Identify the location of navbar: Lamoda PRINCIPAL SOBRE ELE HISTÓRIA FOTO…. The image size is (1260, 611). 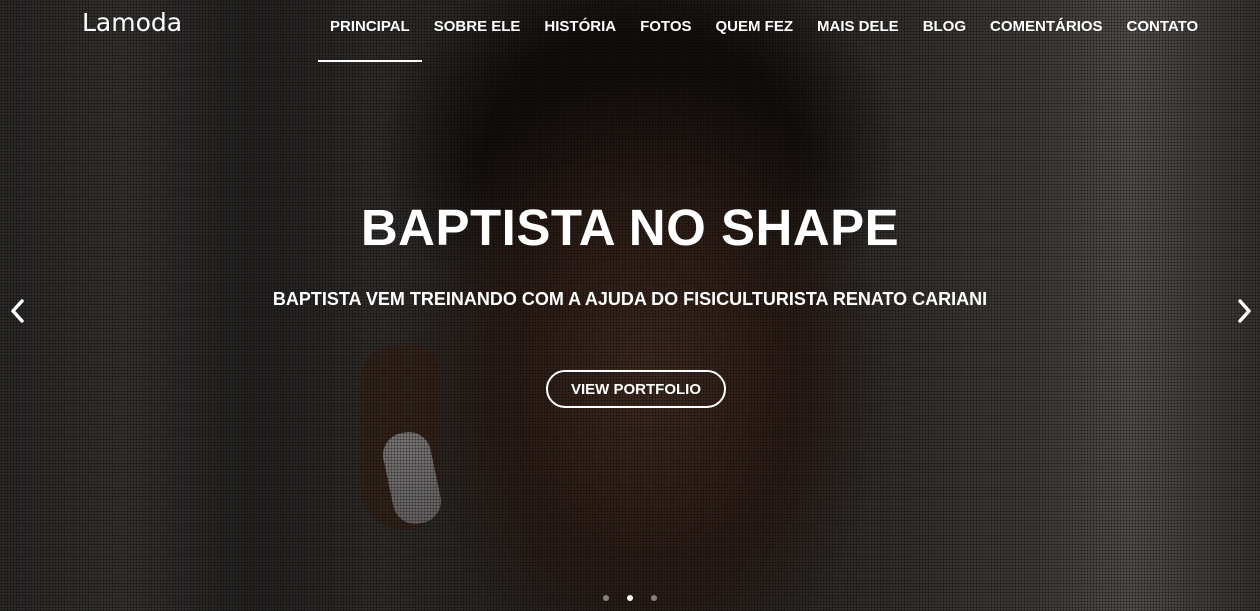
(630, 32).